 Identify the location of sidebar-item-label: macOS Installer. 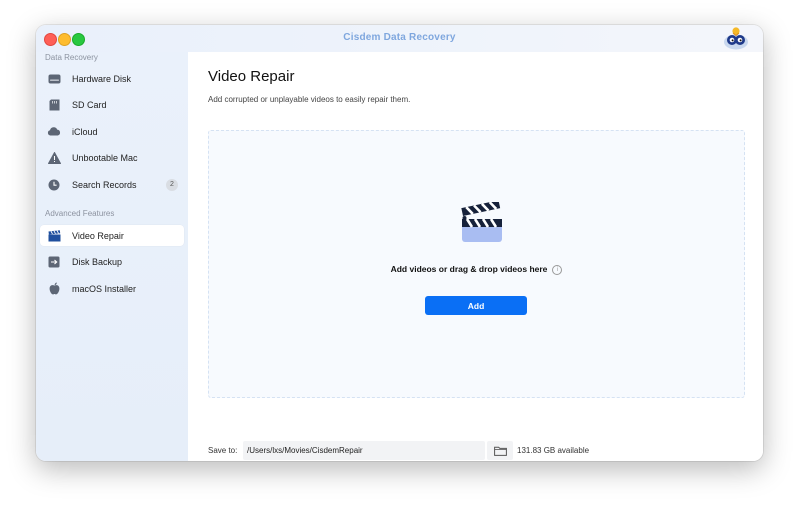
(104, 288).